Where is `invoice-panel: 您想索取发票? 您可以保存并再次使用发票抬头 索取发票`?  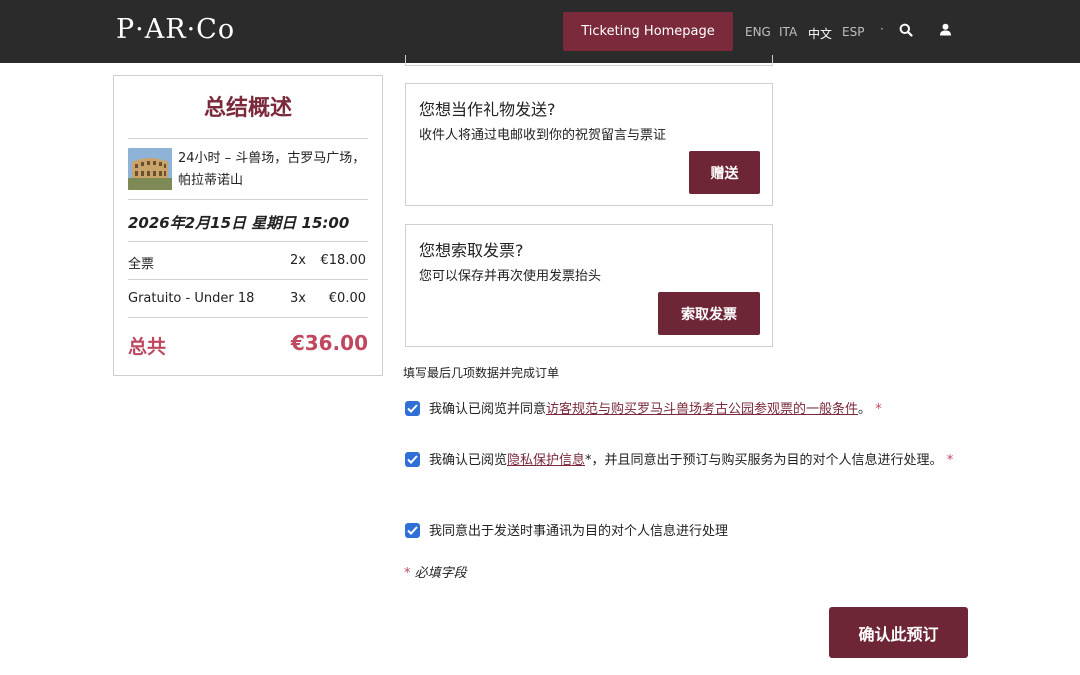
invoice-panel: 您想索取发票? 您可以保存并再次使用发票抬头 索取发票 is located at coordinates (589, 285).